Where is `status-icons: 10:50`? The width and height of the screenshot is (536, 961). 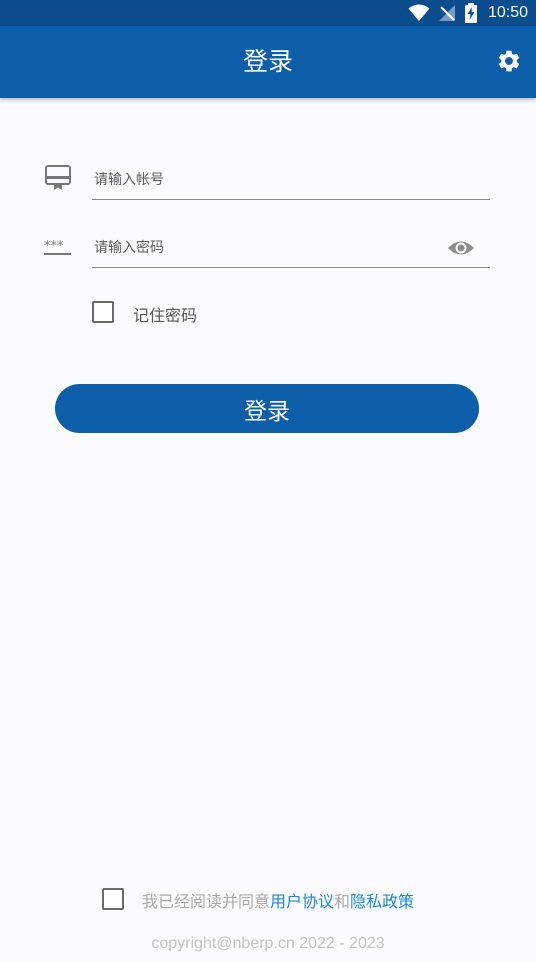
status-icons: 10:50 is located at coordinates (468, 13).